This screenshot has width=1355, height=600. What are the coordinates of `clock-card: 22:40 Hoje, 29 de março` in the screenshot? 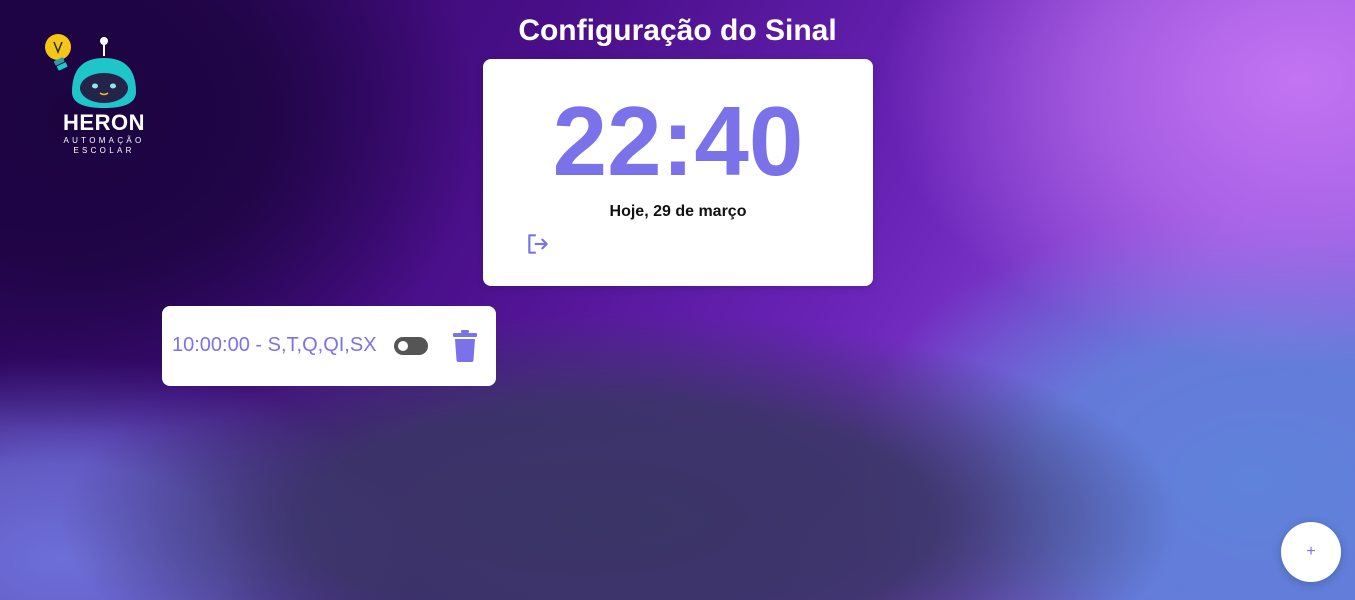 It's located at (678, 172).